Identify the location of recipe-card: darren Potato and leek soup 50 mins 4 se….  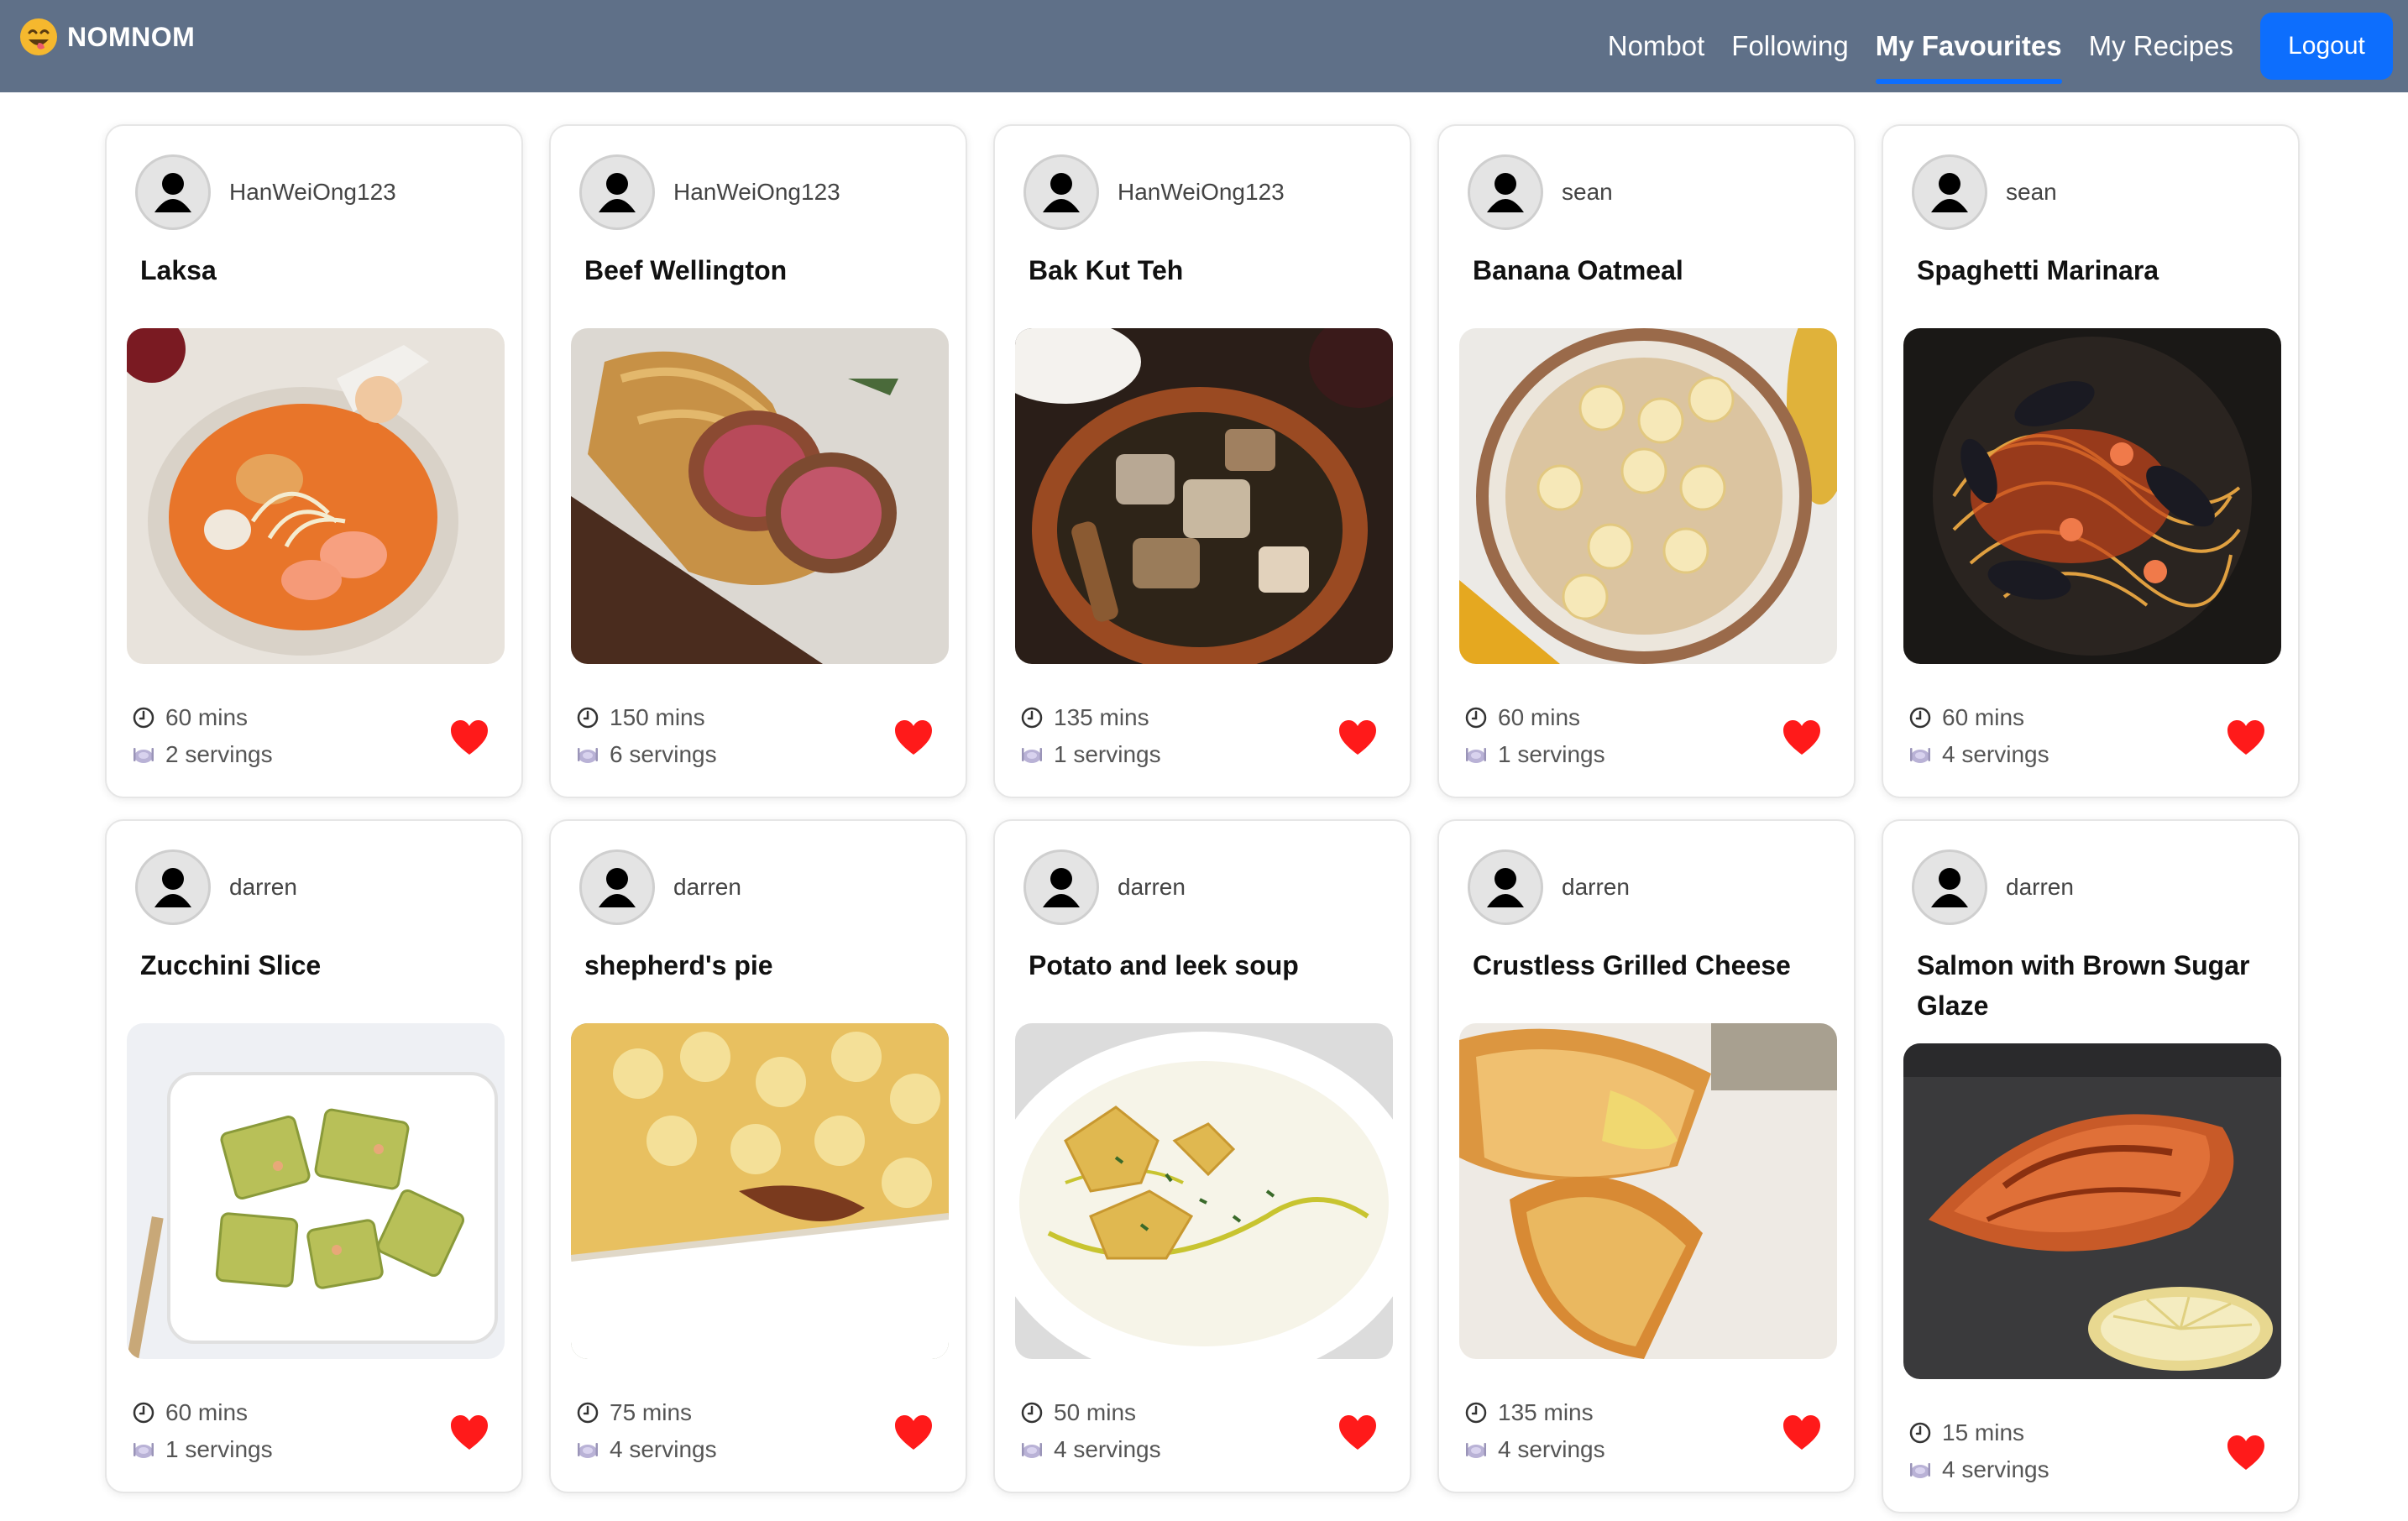
(1202, 1156).